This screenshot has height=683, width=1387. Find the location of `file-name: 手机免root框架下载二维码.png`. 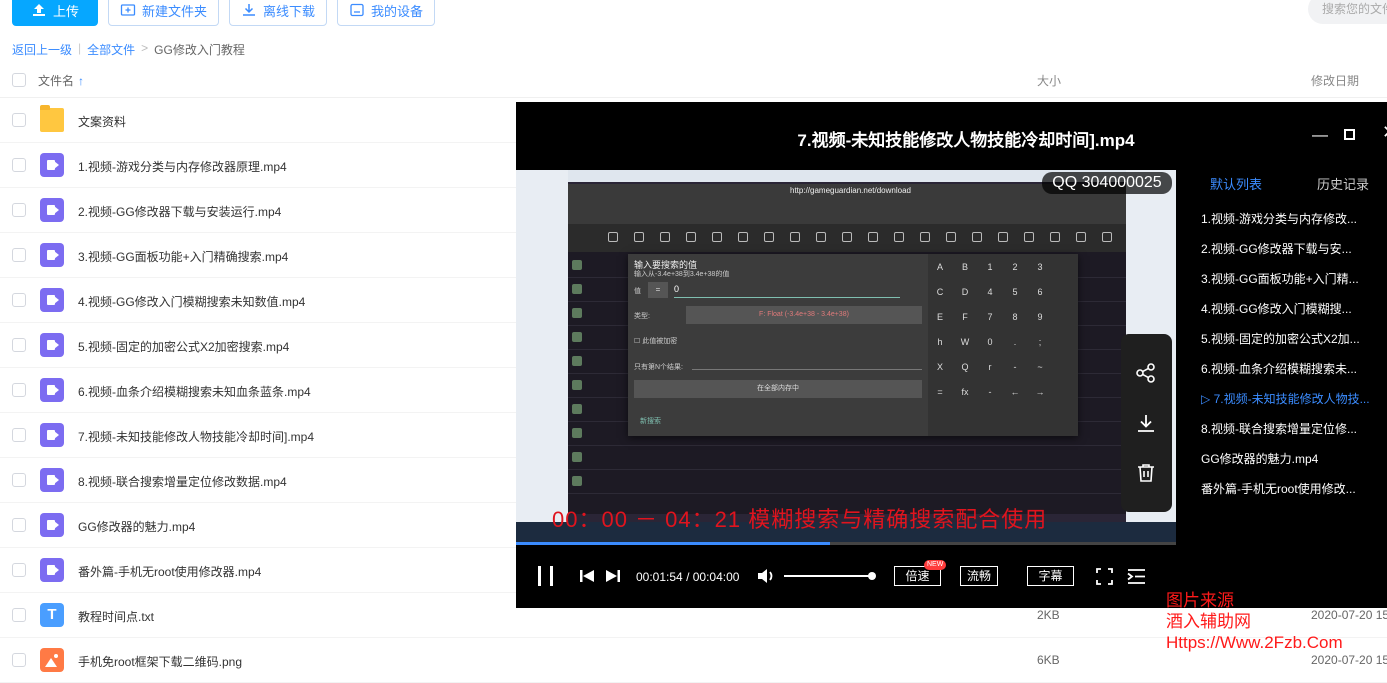

file-name: 手机免root框架下载二维码.png is located at coordinates (160, 661).